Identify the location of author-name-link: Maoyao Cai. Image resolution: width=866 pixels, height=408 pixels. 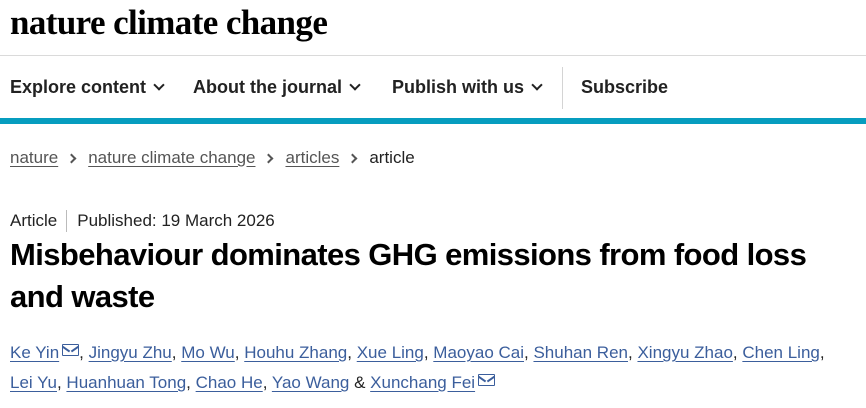
(478, 352).